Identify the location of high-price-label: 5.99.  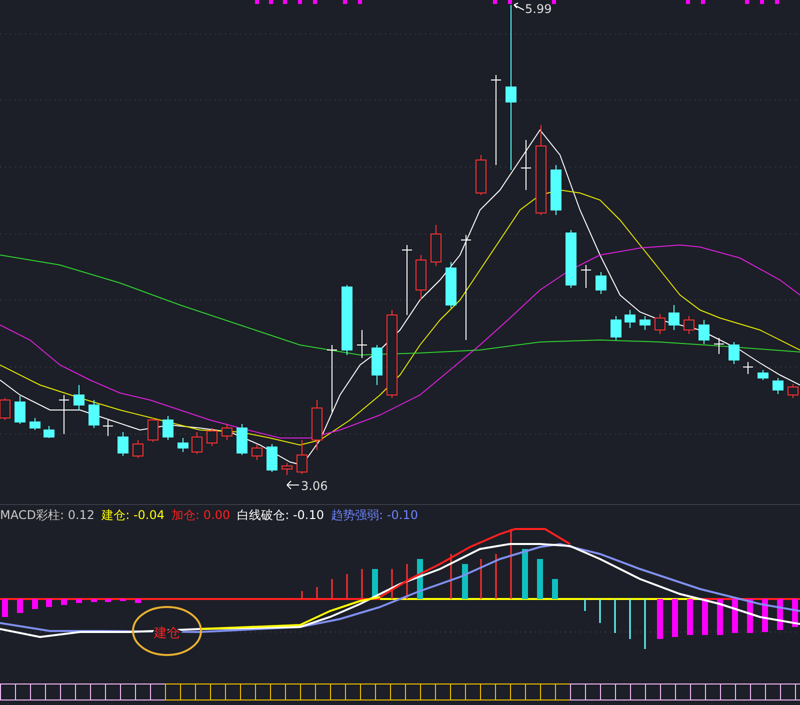
(538, 9).